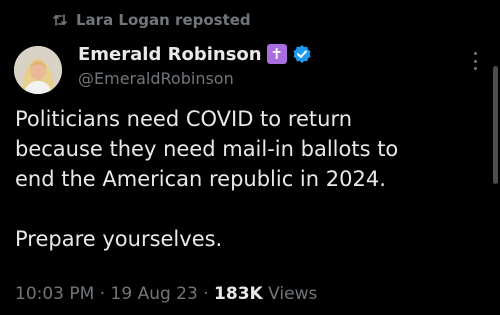 The width and height of the screenshot is (500, 315). What do you see at coordinates (60, 20) in the screenshot?
I see `repost-icon` at bounding box center [60, 20].